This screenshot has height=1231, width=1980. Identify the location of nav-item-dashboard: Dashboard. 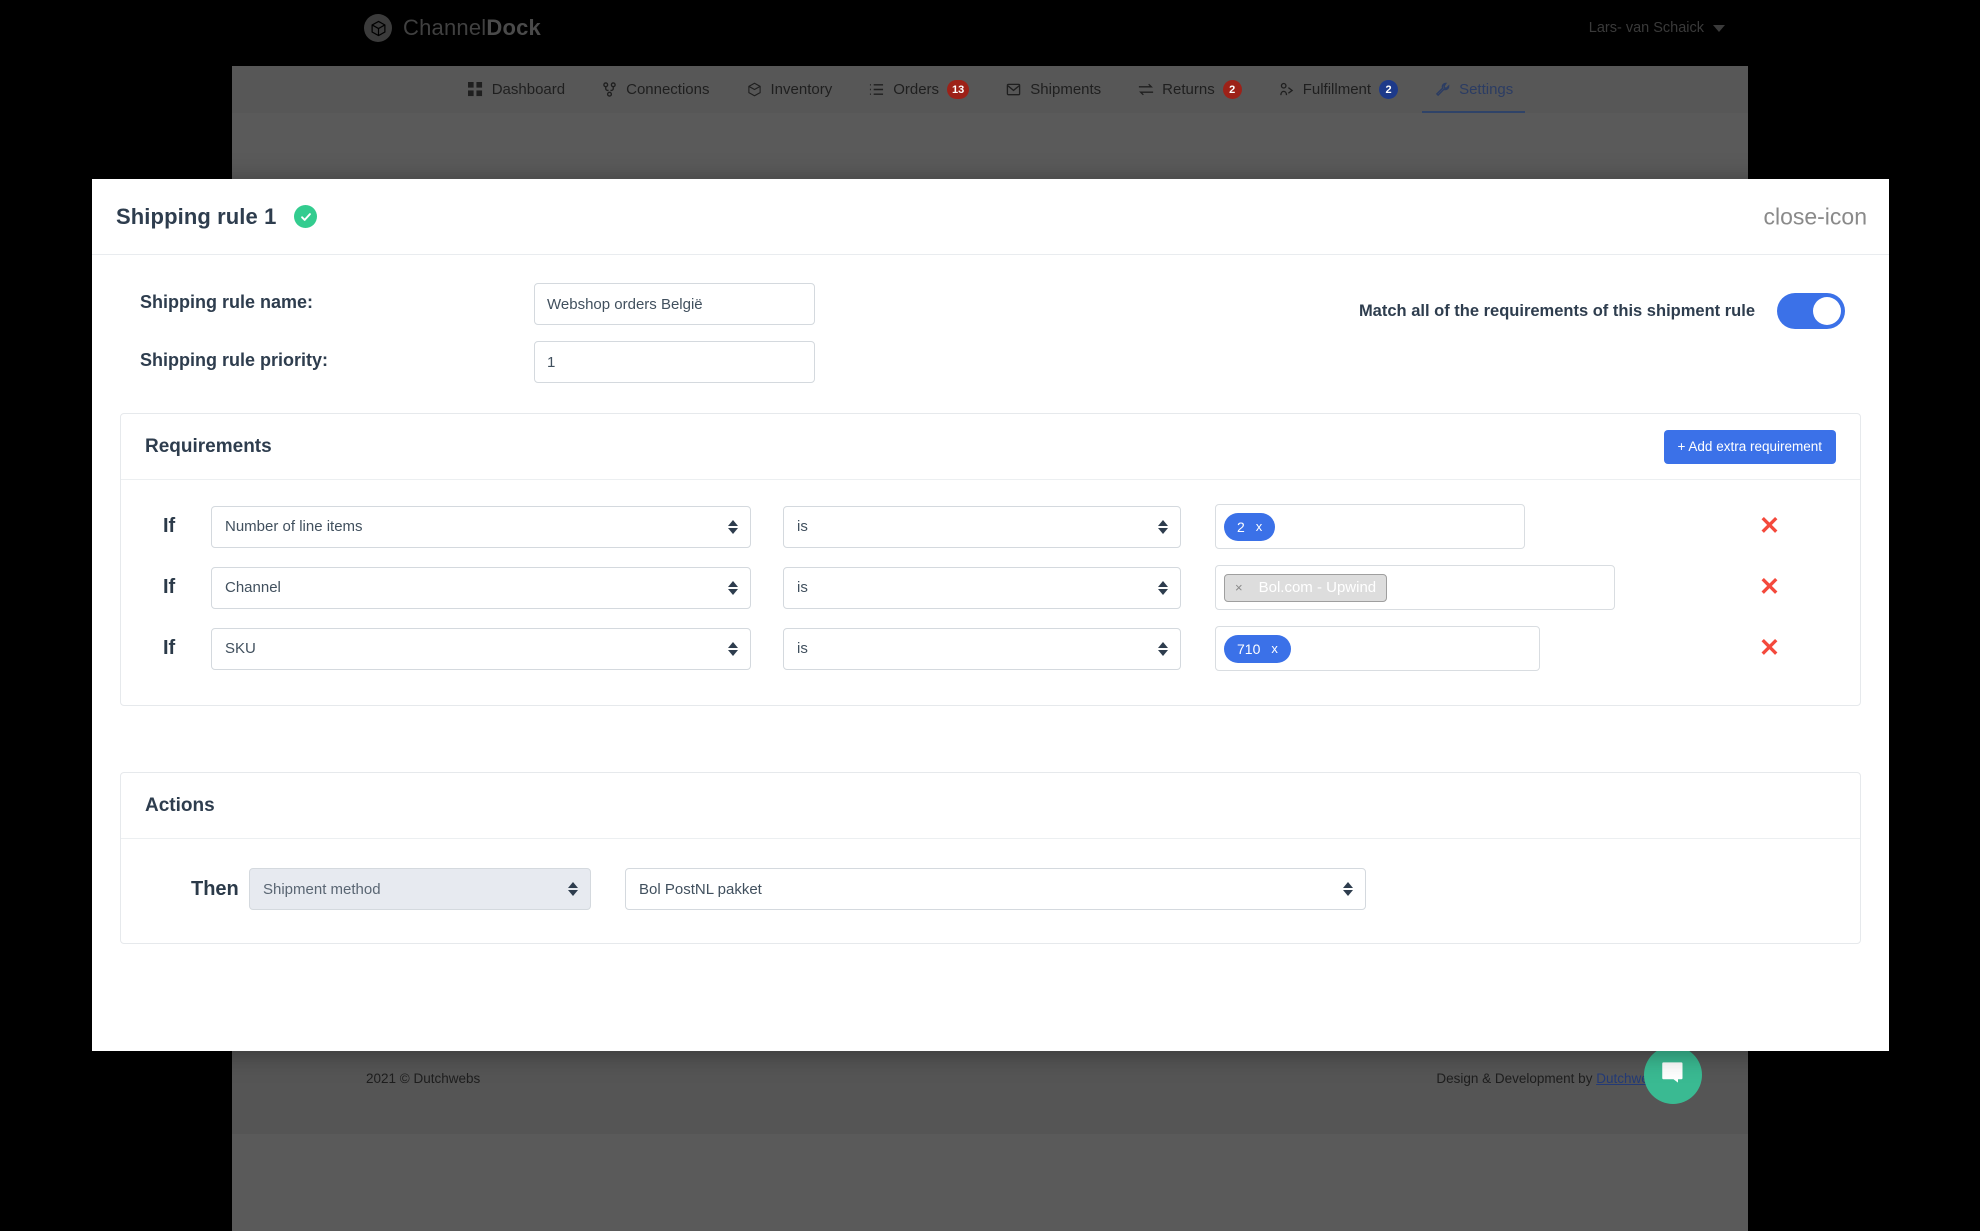
(516, 89).